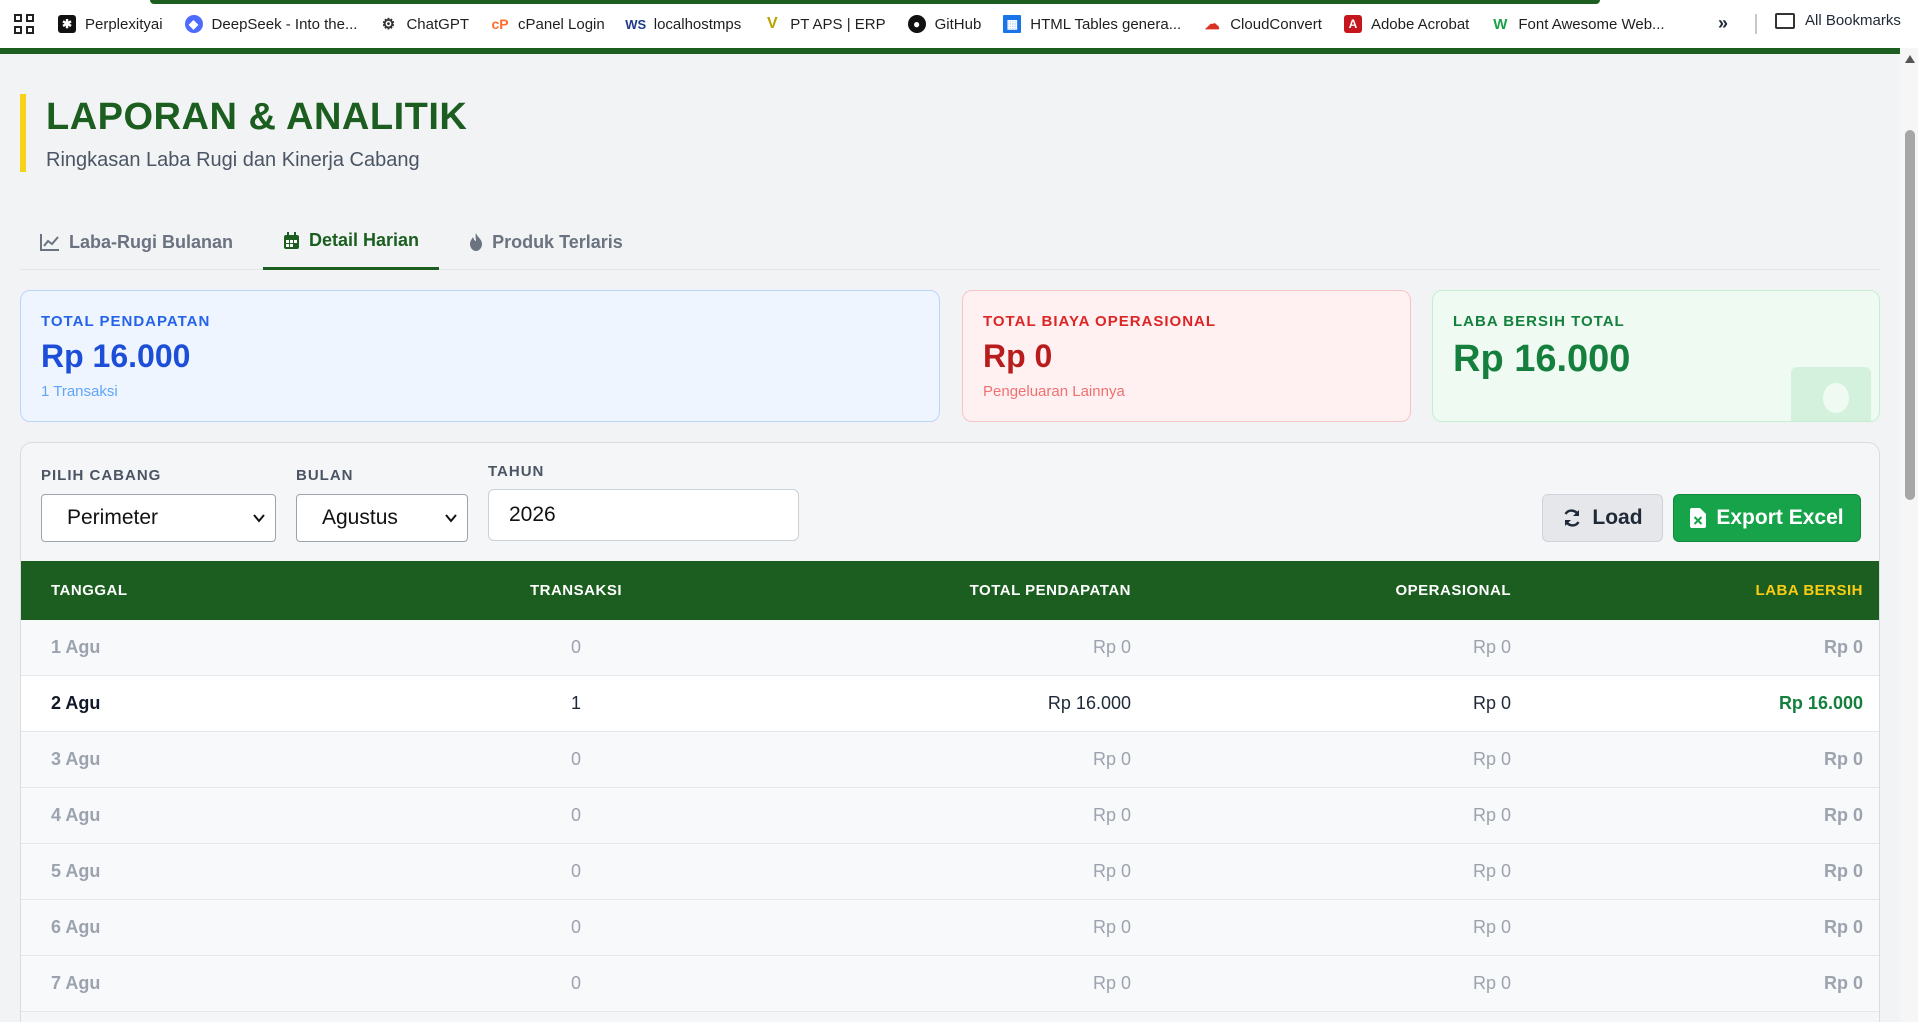  Describe the element at coordinates (1100, 321) in the screenshot. I see `card-label: TOTAL BIAYA OPERASIONAL` at that location.